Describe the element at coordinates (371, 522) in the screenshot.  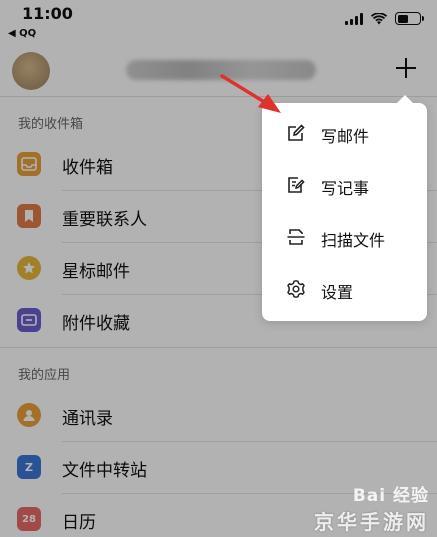
I see `watermark-line-2: 京华手游网` at that location.